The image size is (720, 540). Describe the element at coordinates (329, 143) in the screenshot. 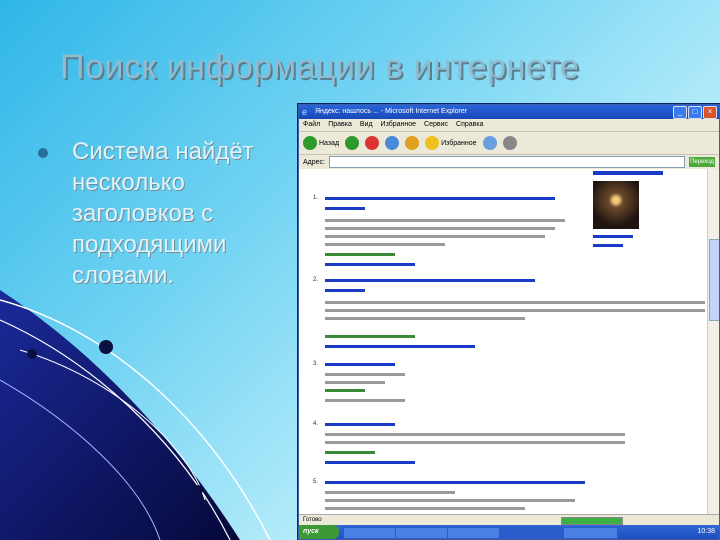

I see `back-label: Назад` at that location.